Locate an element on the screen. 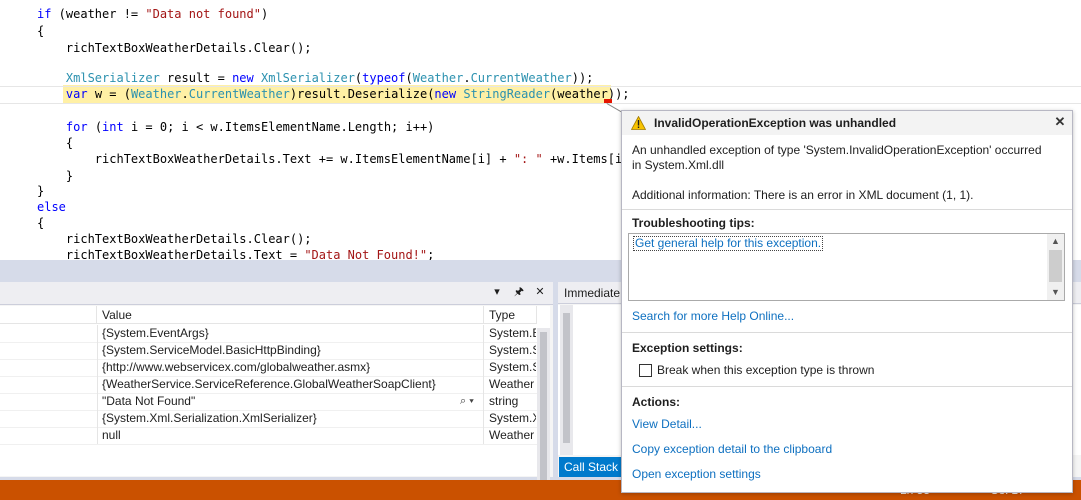 Image resolution: width=1081 pixels, height=500 pixels. code-token: var is located at coordinates (76, 94).